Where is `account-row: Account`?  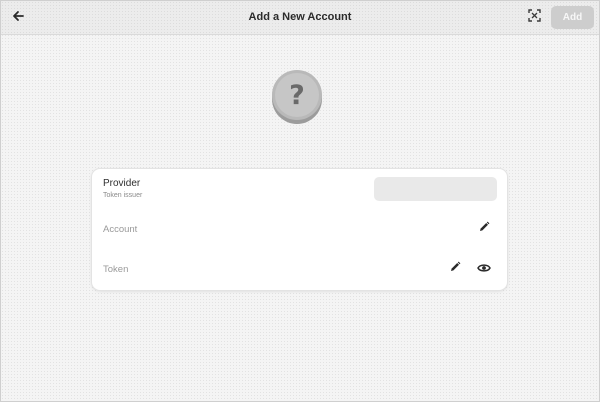
account-row: Account is located at coordinates (299, 229).